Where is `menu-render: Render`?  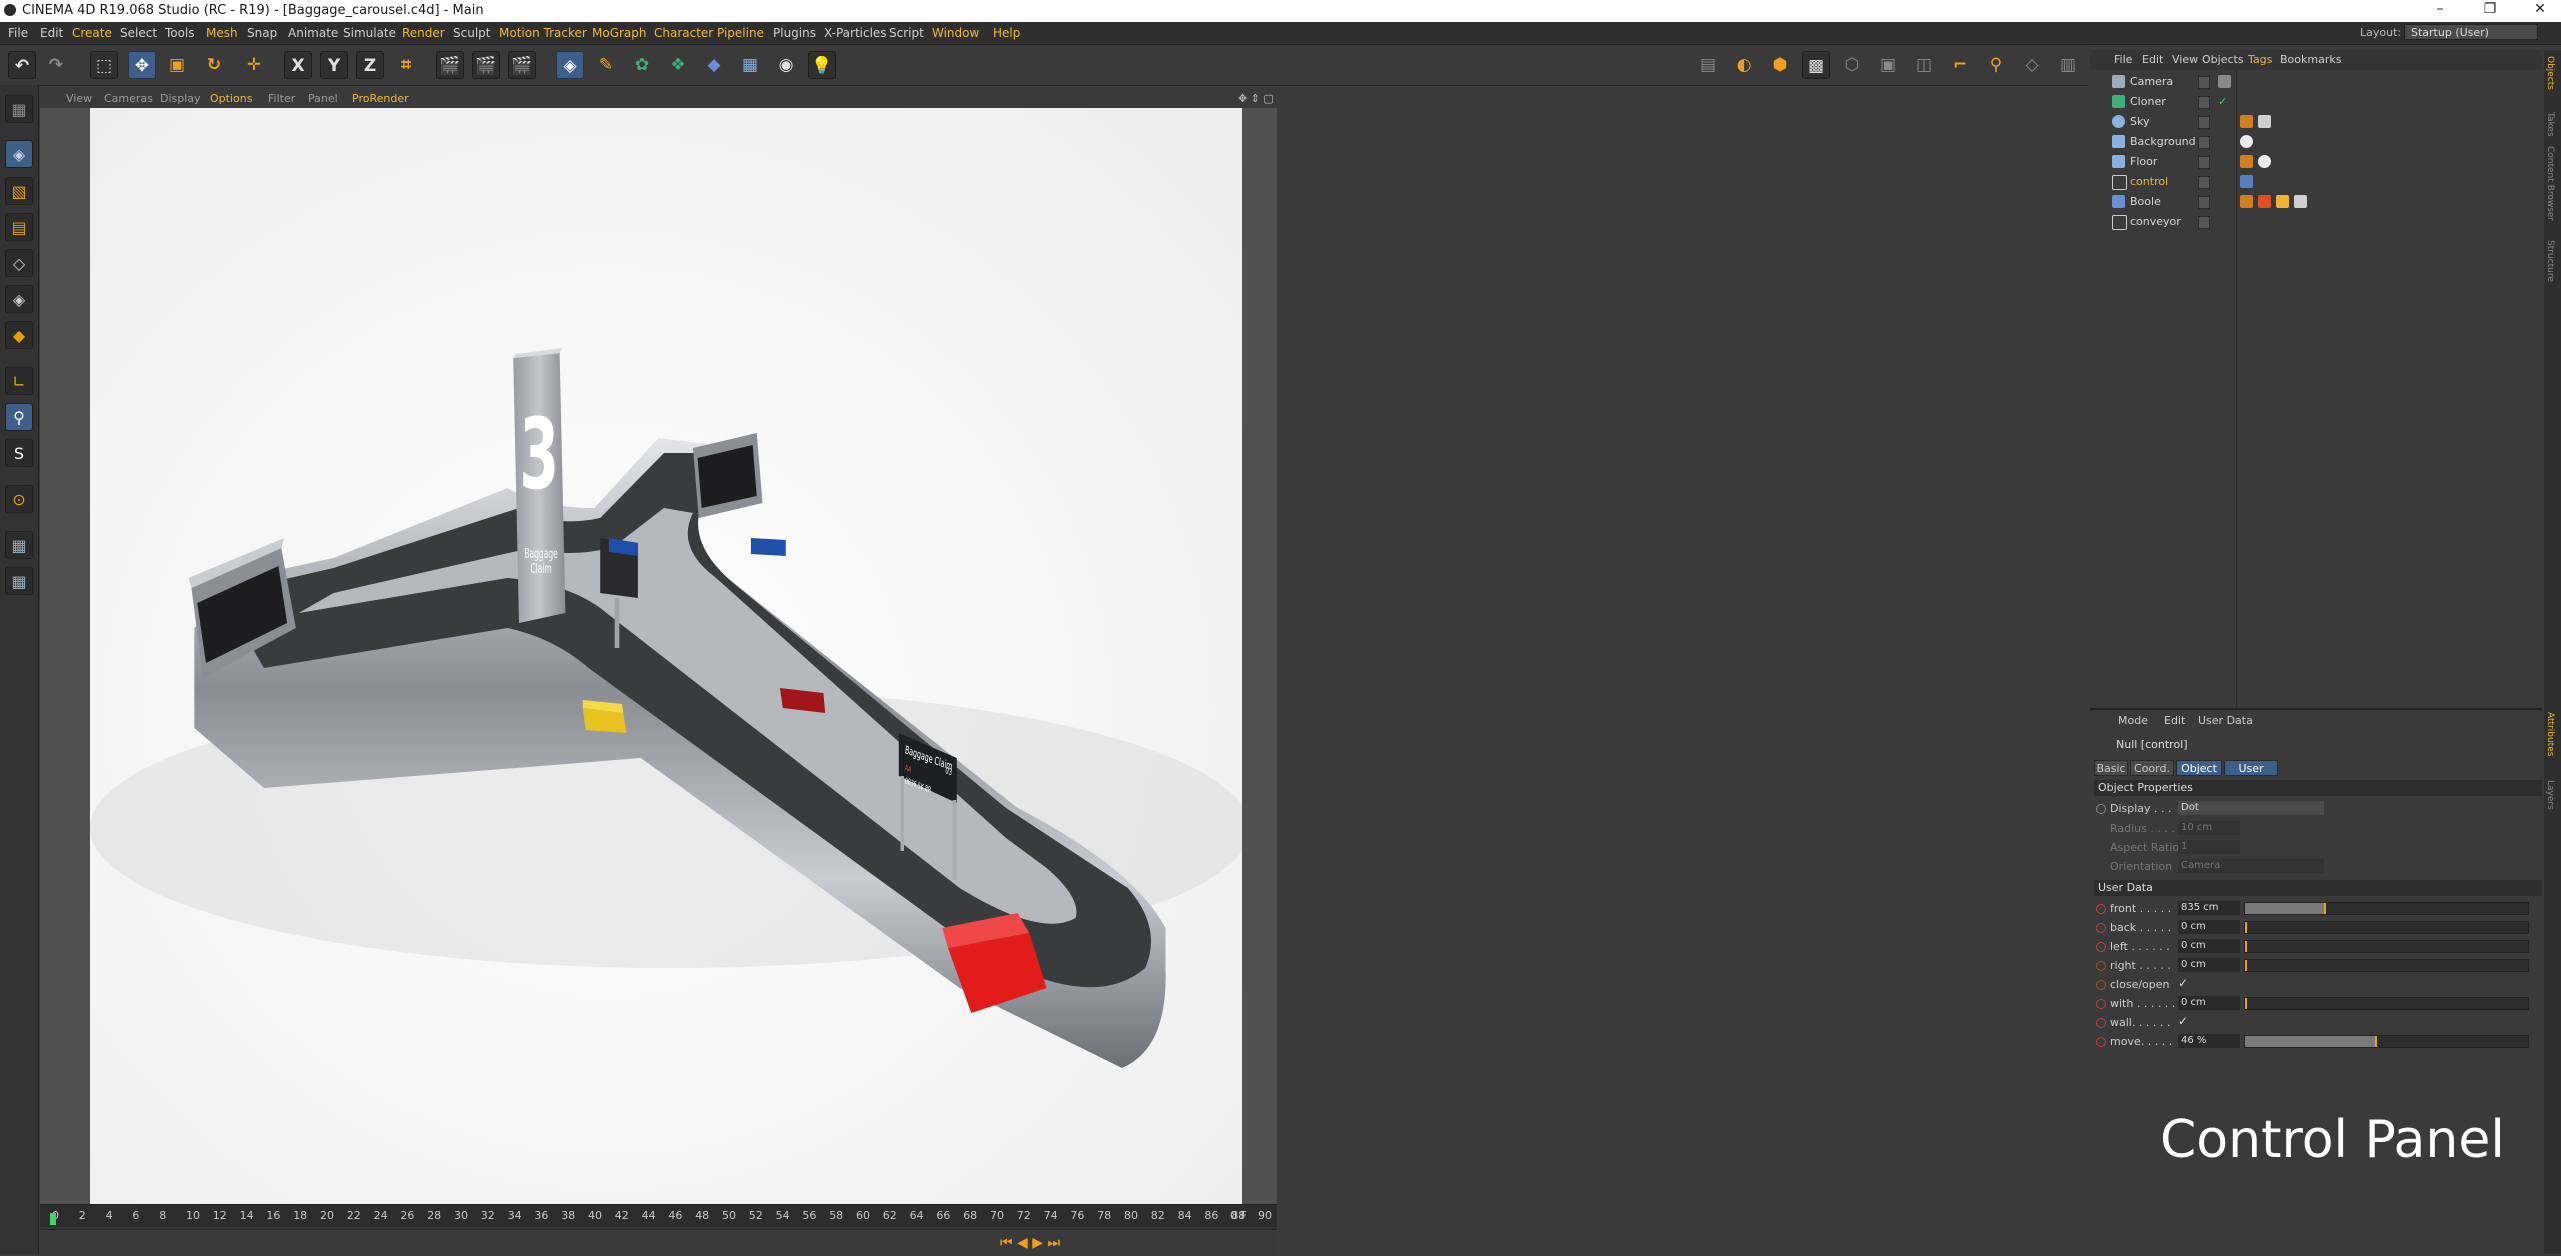 menu-render: Render is located at coordinates (423, 33).